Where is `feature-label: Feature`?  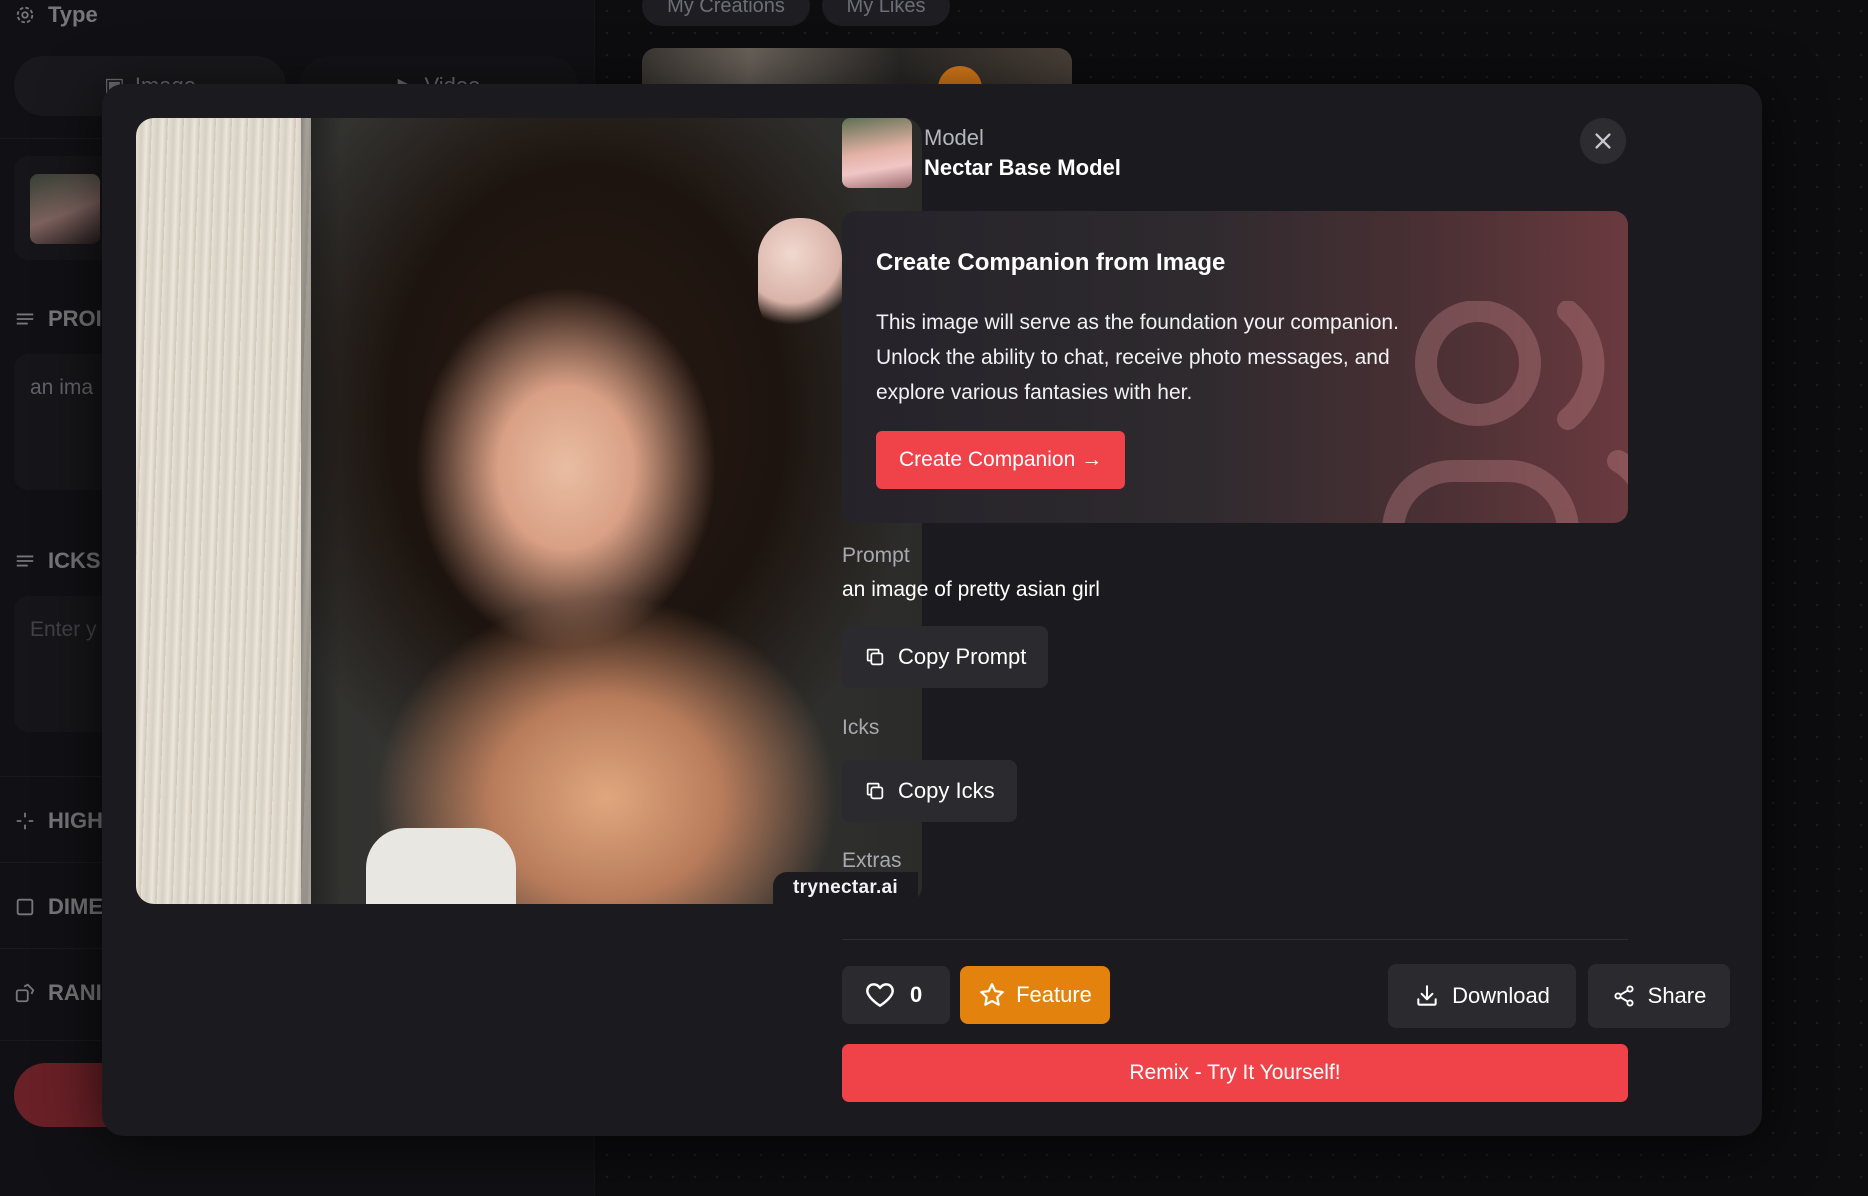
feature-label: Feature is located at coordinates (1054, 994).